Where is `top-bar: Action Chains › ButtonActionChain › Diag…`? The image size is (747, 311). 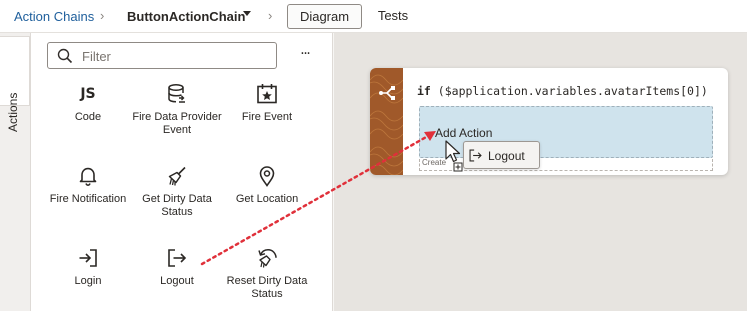 top-bar: Action Chains › ButtonActionChain › Diag… is located at coordinates (373, 16).